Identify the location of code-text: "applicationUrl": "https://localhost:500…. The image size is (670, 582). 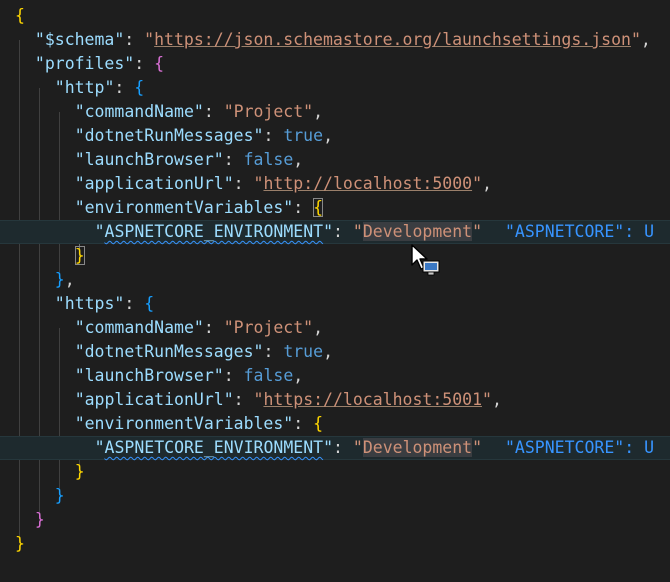
(288, 400).